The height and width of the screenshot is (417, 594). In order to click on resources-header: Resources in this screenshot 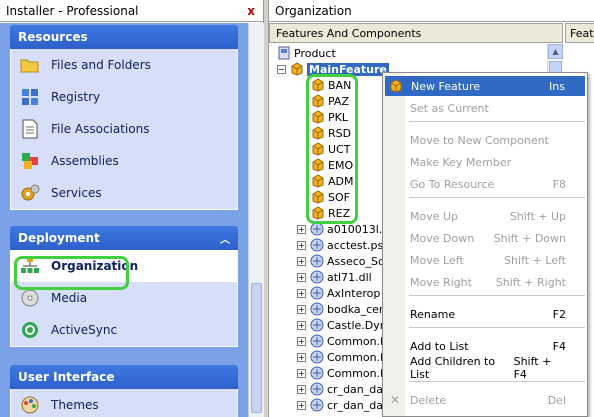, I will do `click(124, 37)`.